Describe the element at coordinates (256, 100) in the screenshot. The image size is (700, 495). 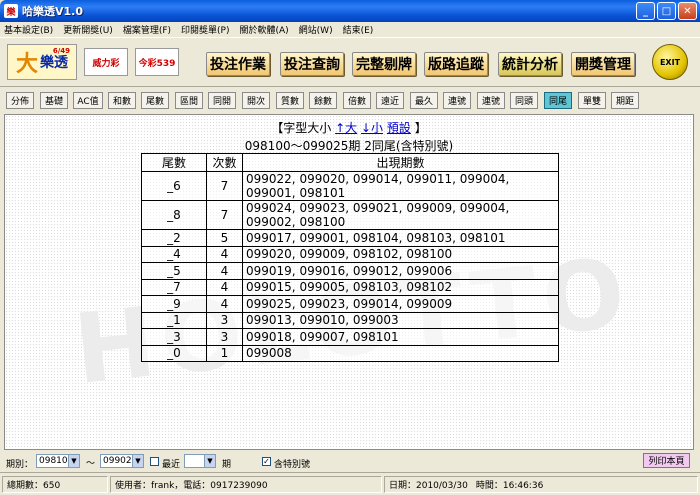
I see `btn-draw-count: 開次` at that location.